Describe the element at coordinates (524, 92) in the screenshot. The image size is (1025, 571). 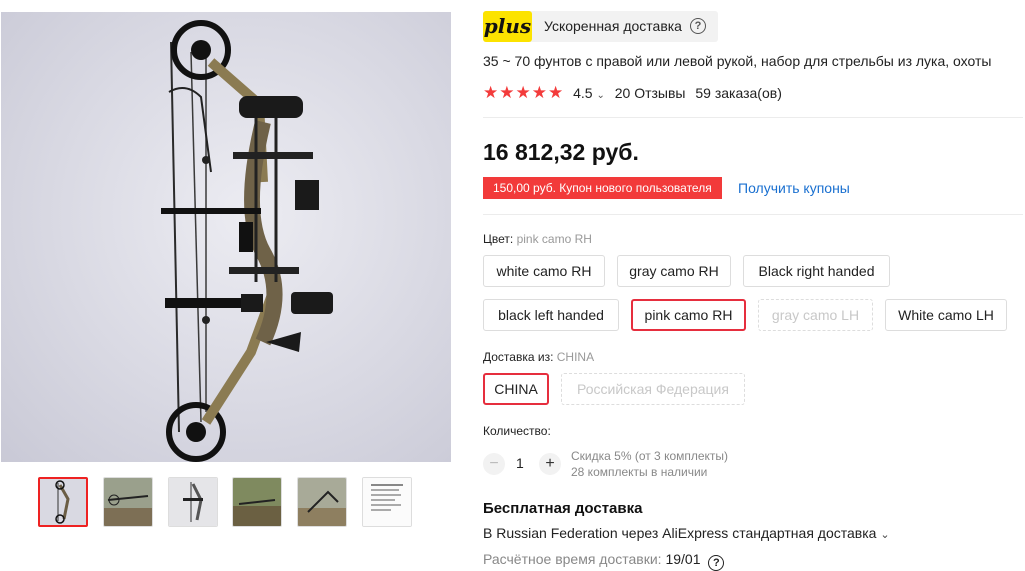
I see `rating-stars: ★★★★★` at that location.